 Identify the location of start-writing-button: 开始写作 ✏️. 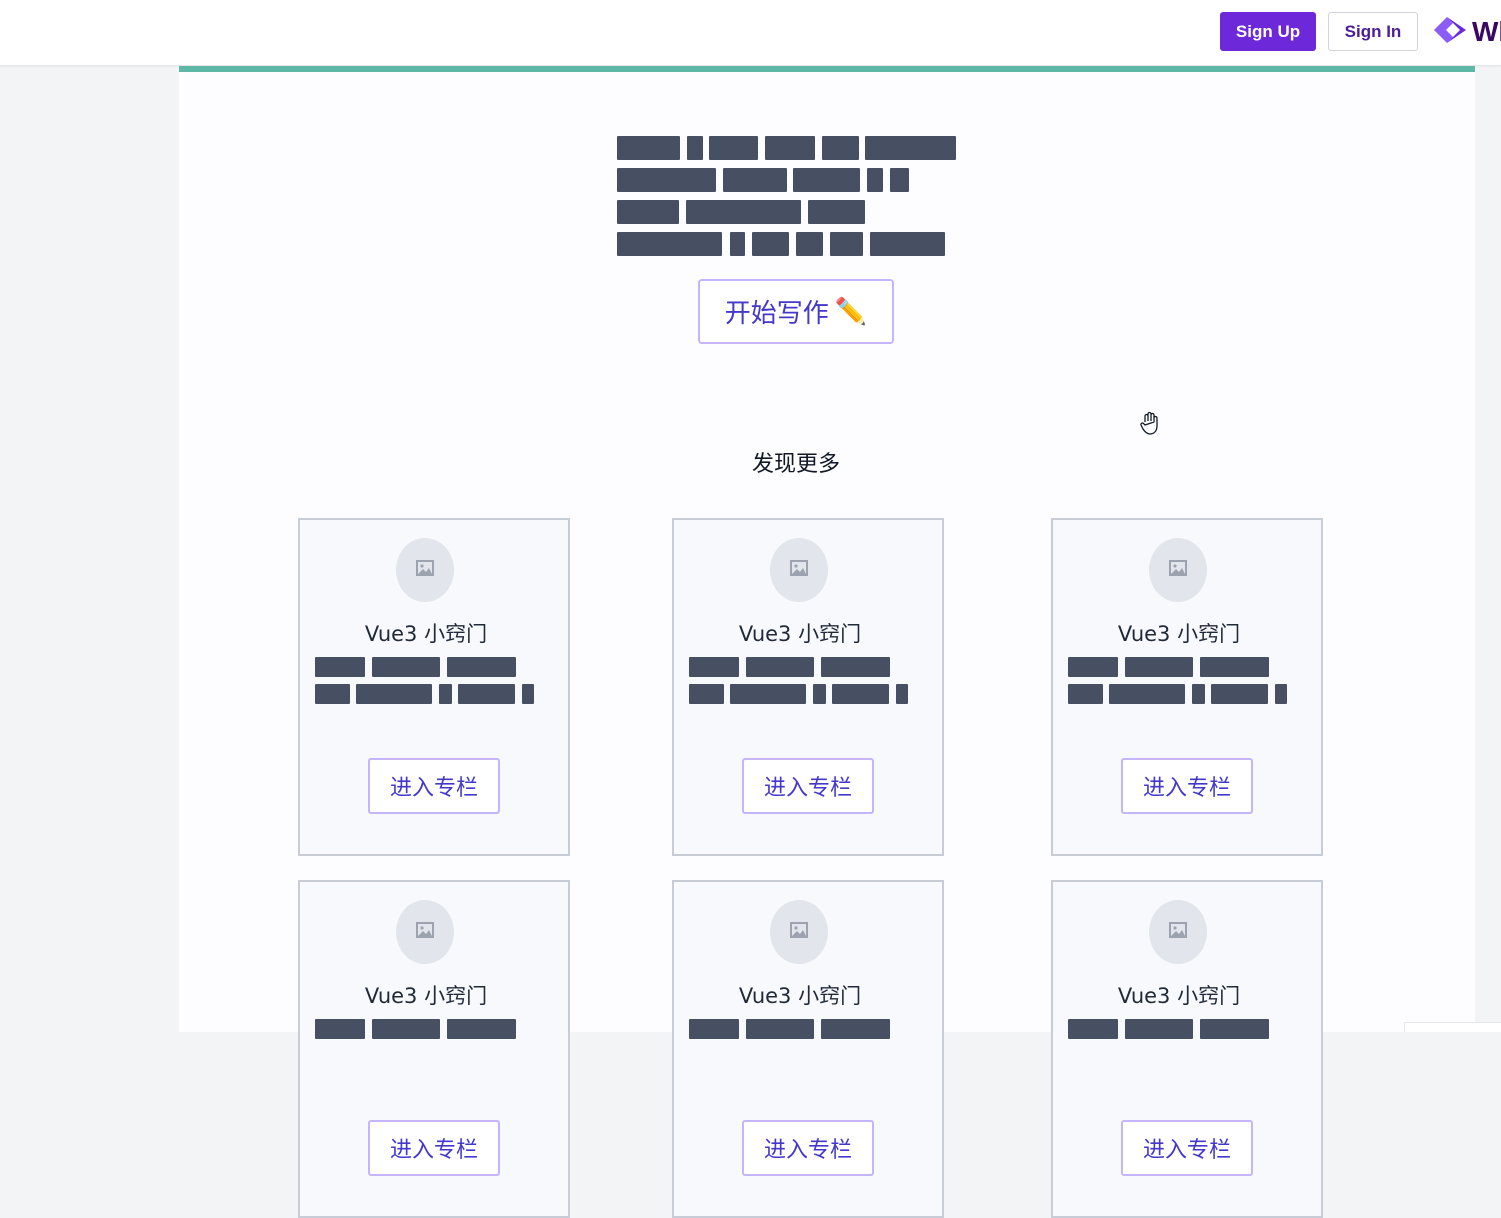
(796, 311).